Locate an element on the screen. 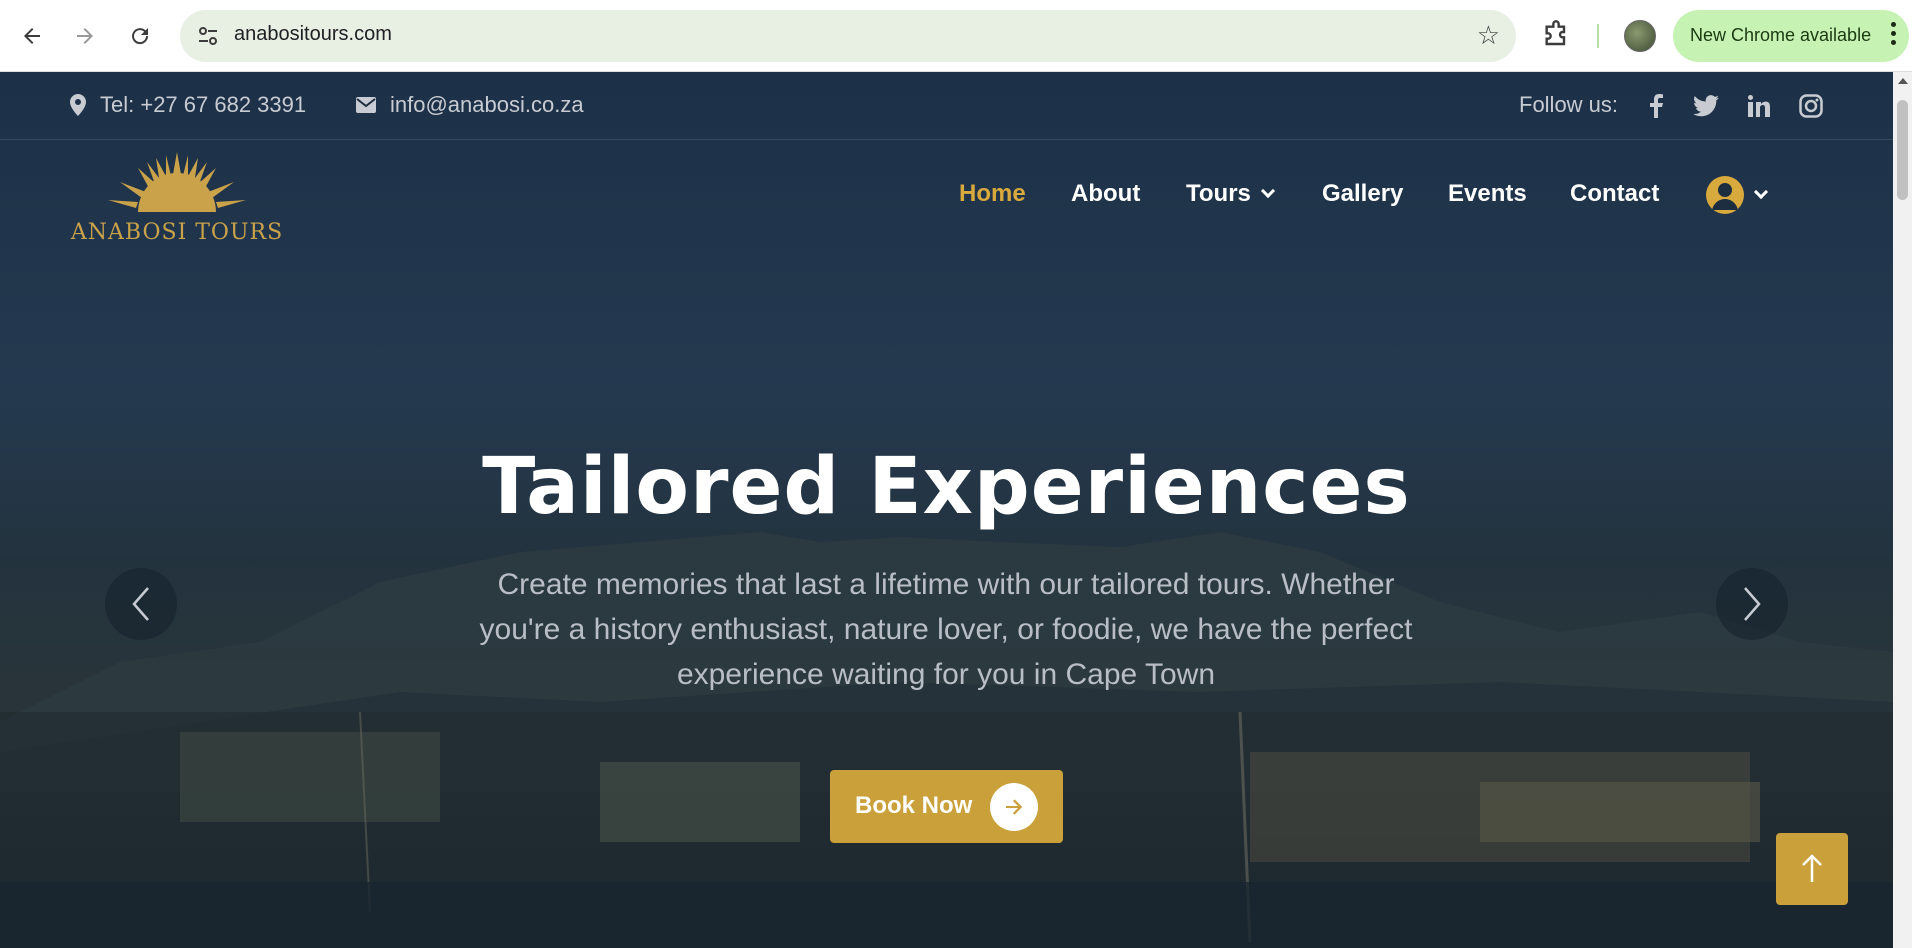 The image size is (1912, 948). nav-home: Home is located at coordinates (992, 194).